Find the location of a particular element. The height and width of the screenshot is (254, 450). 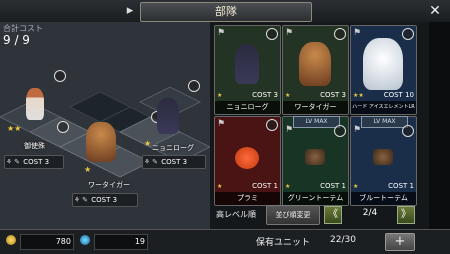

card-name: ワータイガー is located at coordinates (315, 107).